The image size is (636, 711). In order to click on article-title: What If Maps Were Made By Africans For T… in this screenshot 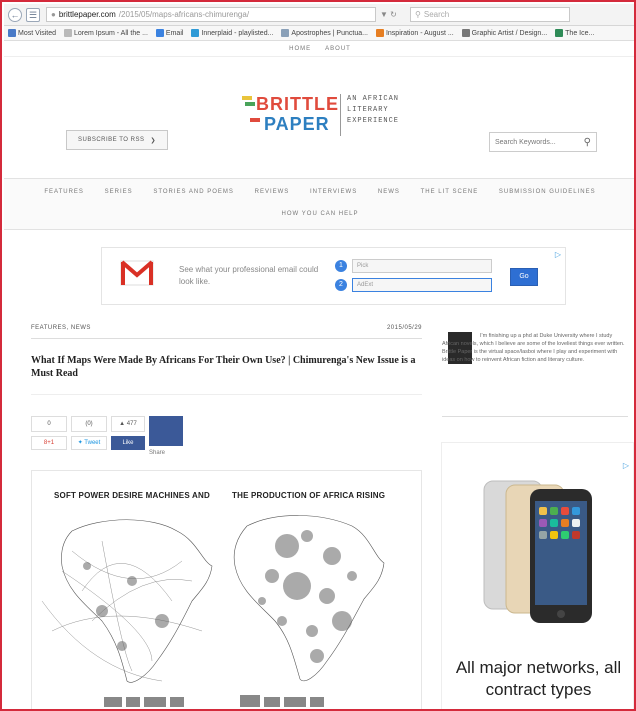, I will do `click(226, 367)`.